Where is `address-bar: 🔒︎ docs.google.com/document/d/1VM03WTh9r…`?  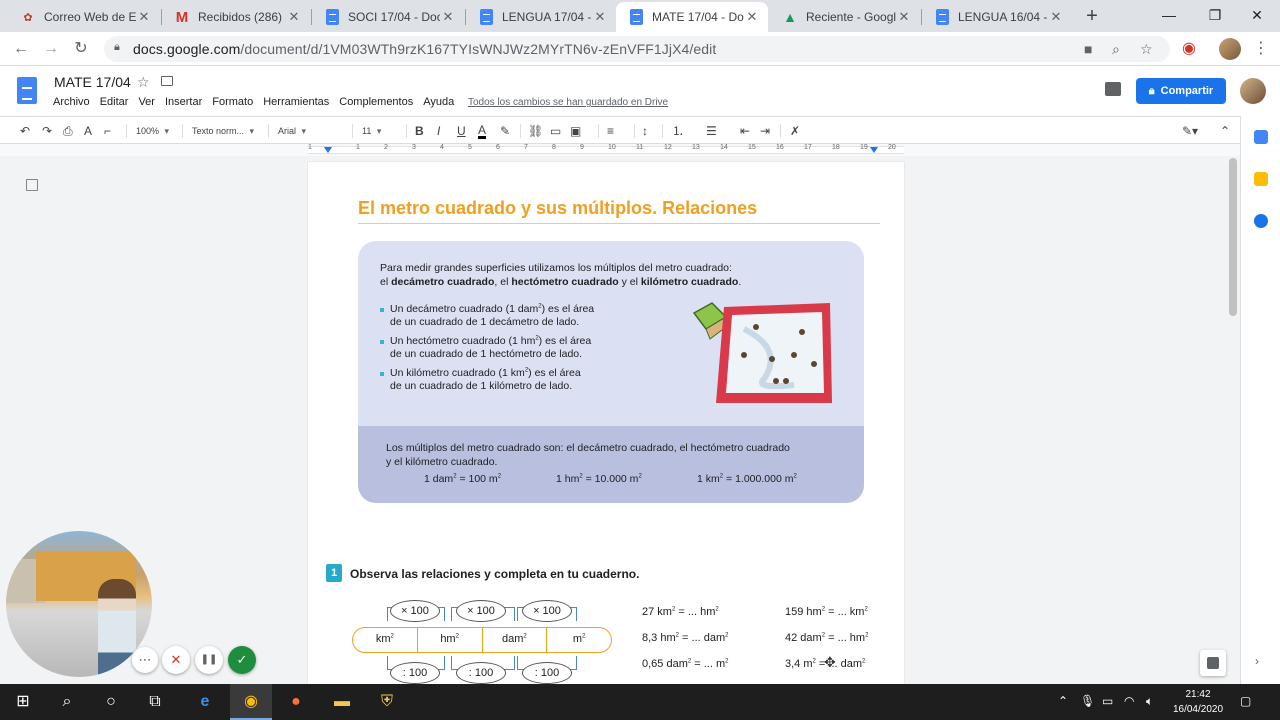
address-bar: 🔒︎ docs.google.com/document/d/1VM03WTh9r… is located at coordinates (637, 49).